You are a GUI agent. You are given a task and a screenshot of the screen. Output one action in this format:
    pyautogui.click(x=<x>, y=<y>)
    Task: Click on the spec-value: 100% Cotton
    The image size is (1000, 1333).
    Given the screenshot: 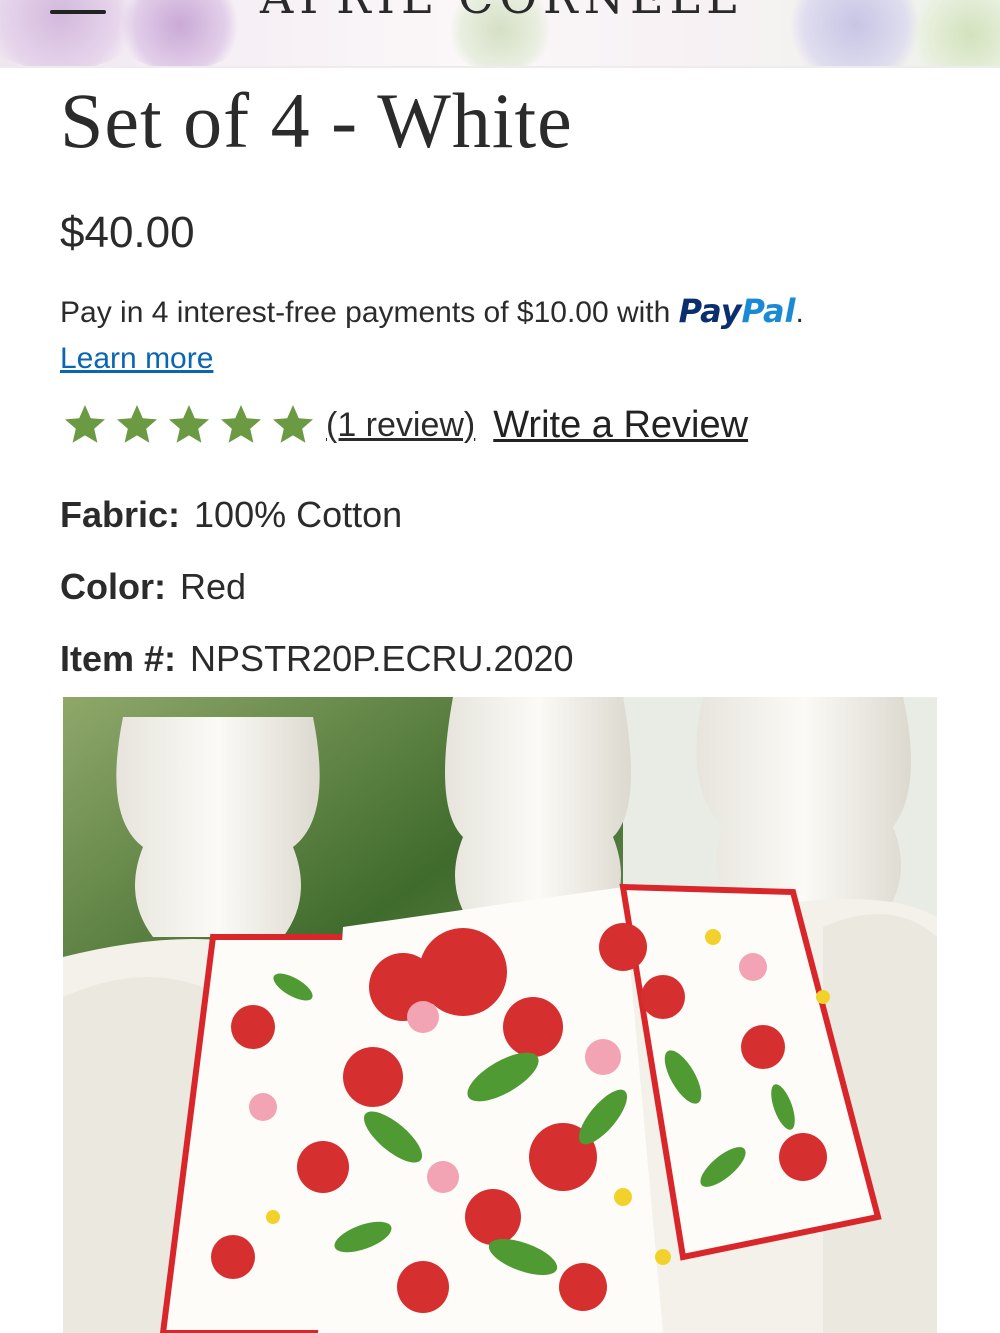 What is the action you would take?
    pyautogui.click(x=298, y=514)
    